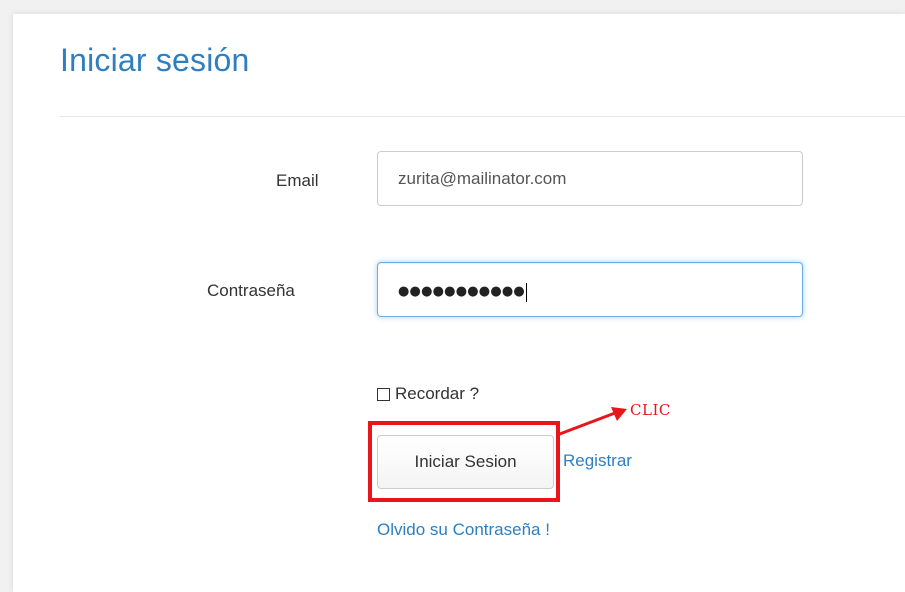  I want to click on email-label: Email, so click(297, 180).